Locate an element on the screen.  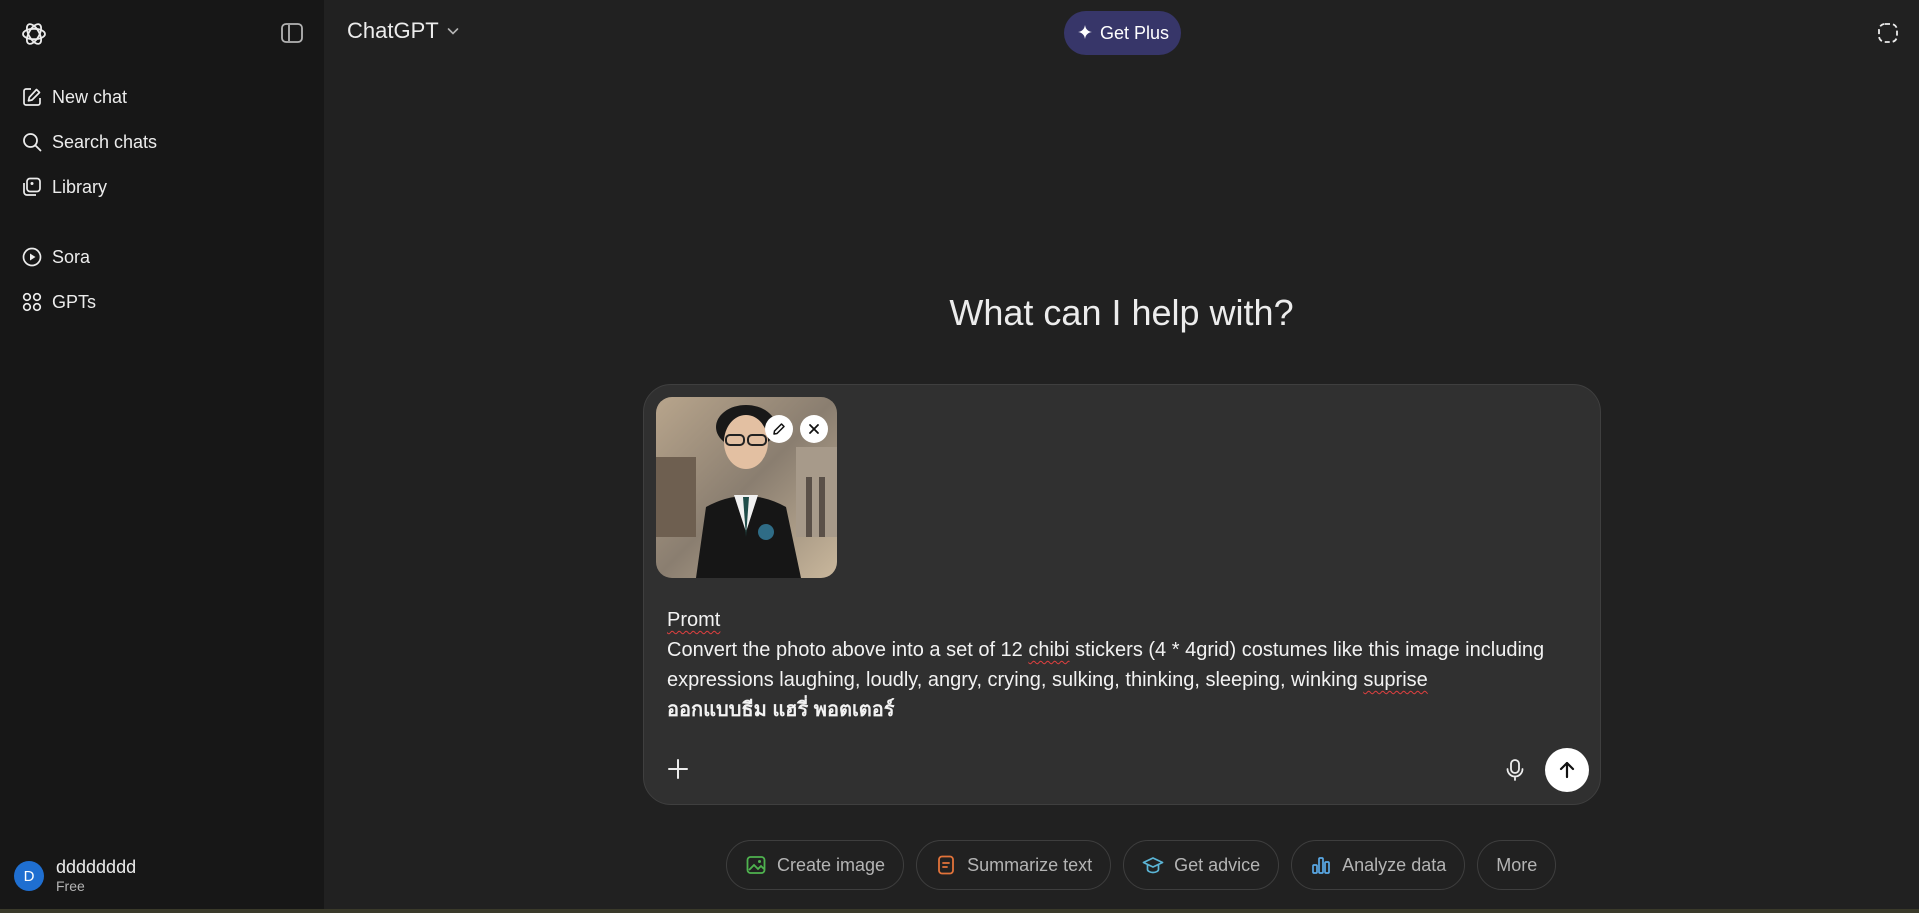
sidebar-item-label: Library is located at coordinates (80, 186).